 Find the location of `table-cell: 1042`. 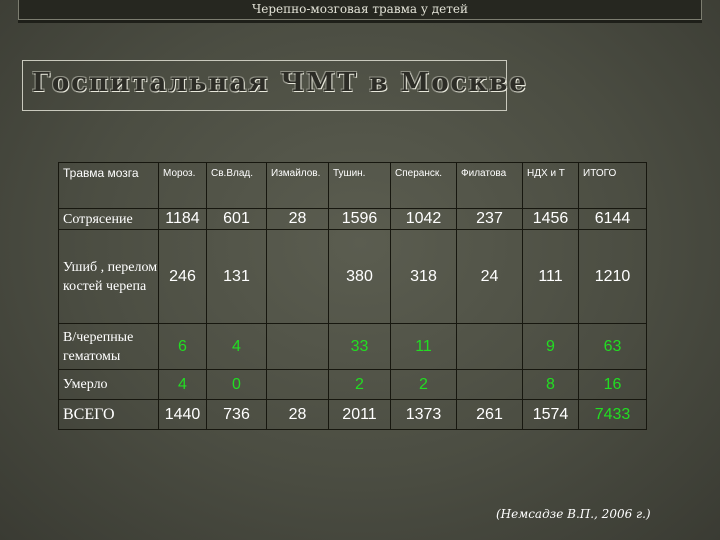

table-cell: 1042 is located at coordinates (423, 219).